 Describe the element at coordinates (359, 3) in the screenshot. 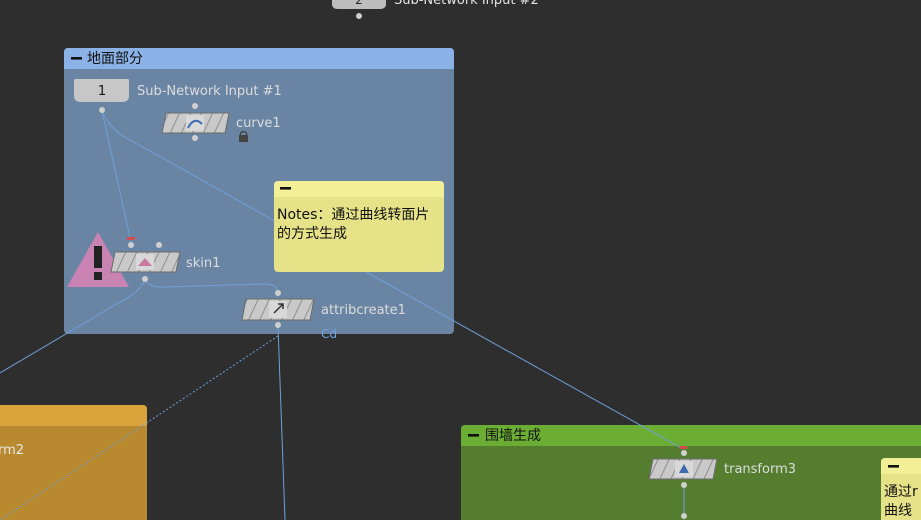

I see `subnet-input-2-index: 2` at that location.